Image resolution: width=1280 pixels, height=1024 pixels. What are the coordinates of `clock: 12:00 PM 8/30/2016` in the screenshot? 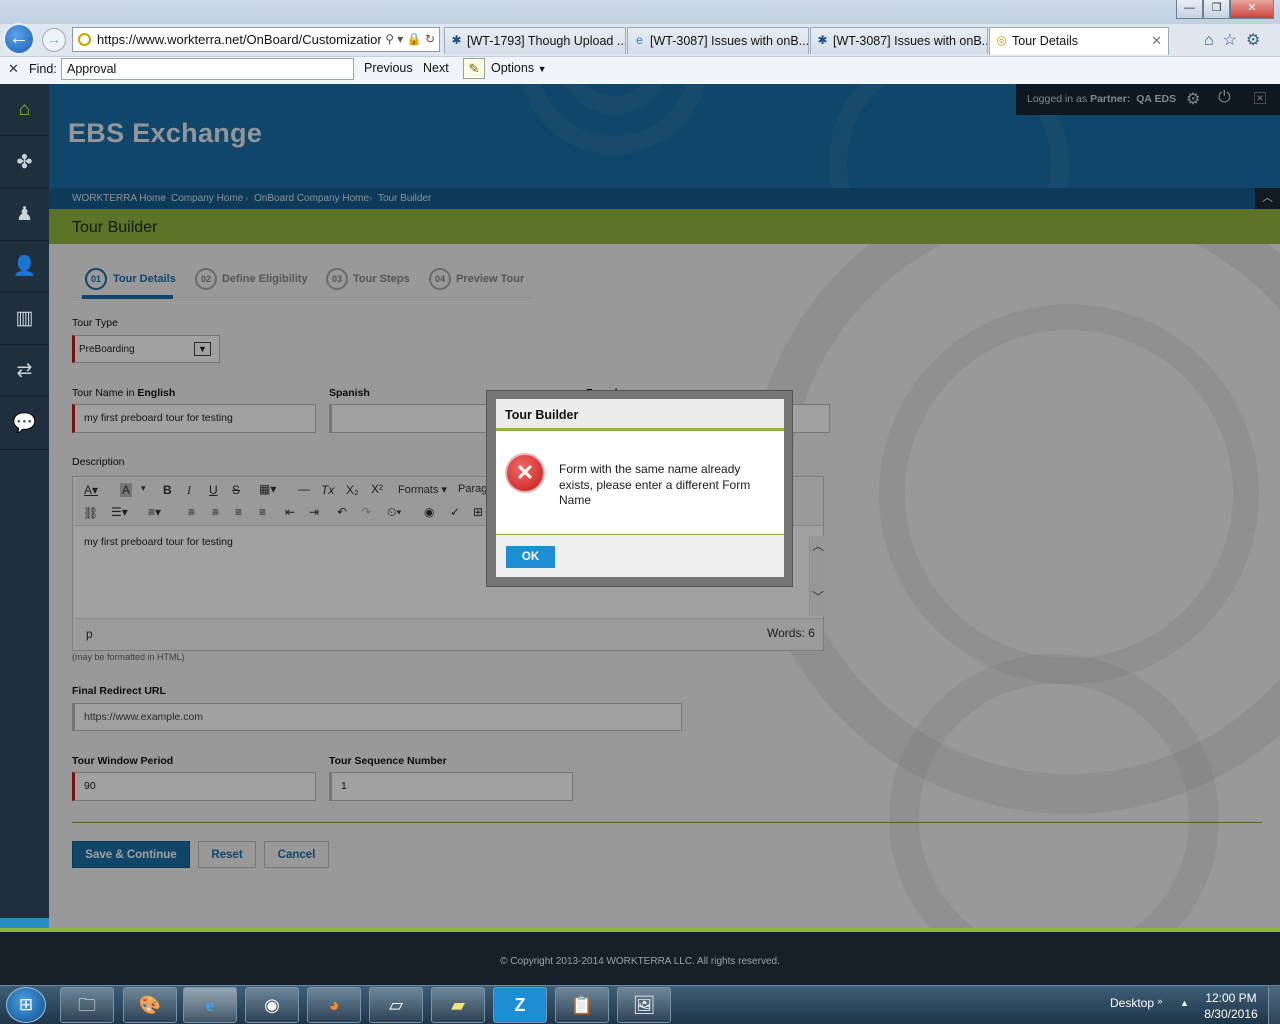 It's located at (1231, 1006).